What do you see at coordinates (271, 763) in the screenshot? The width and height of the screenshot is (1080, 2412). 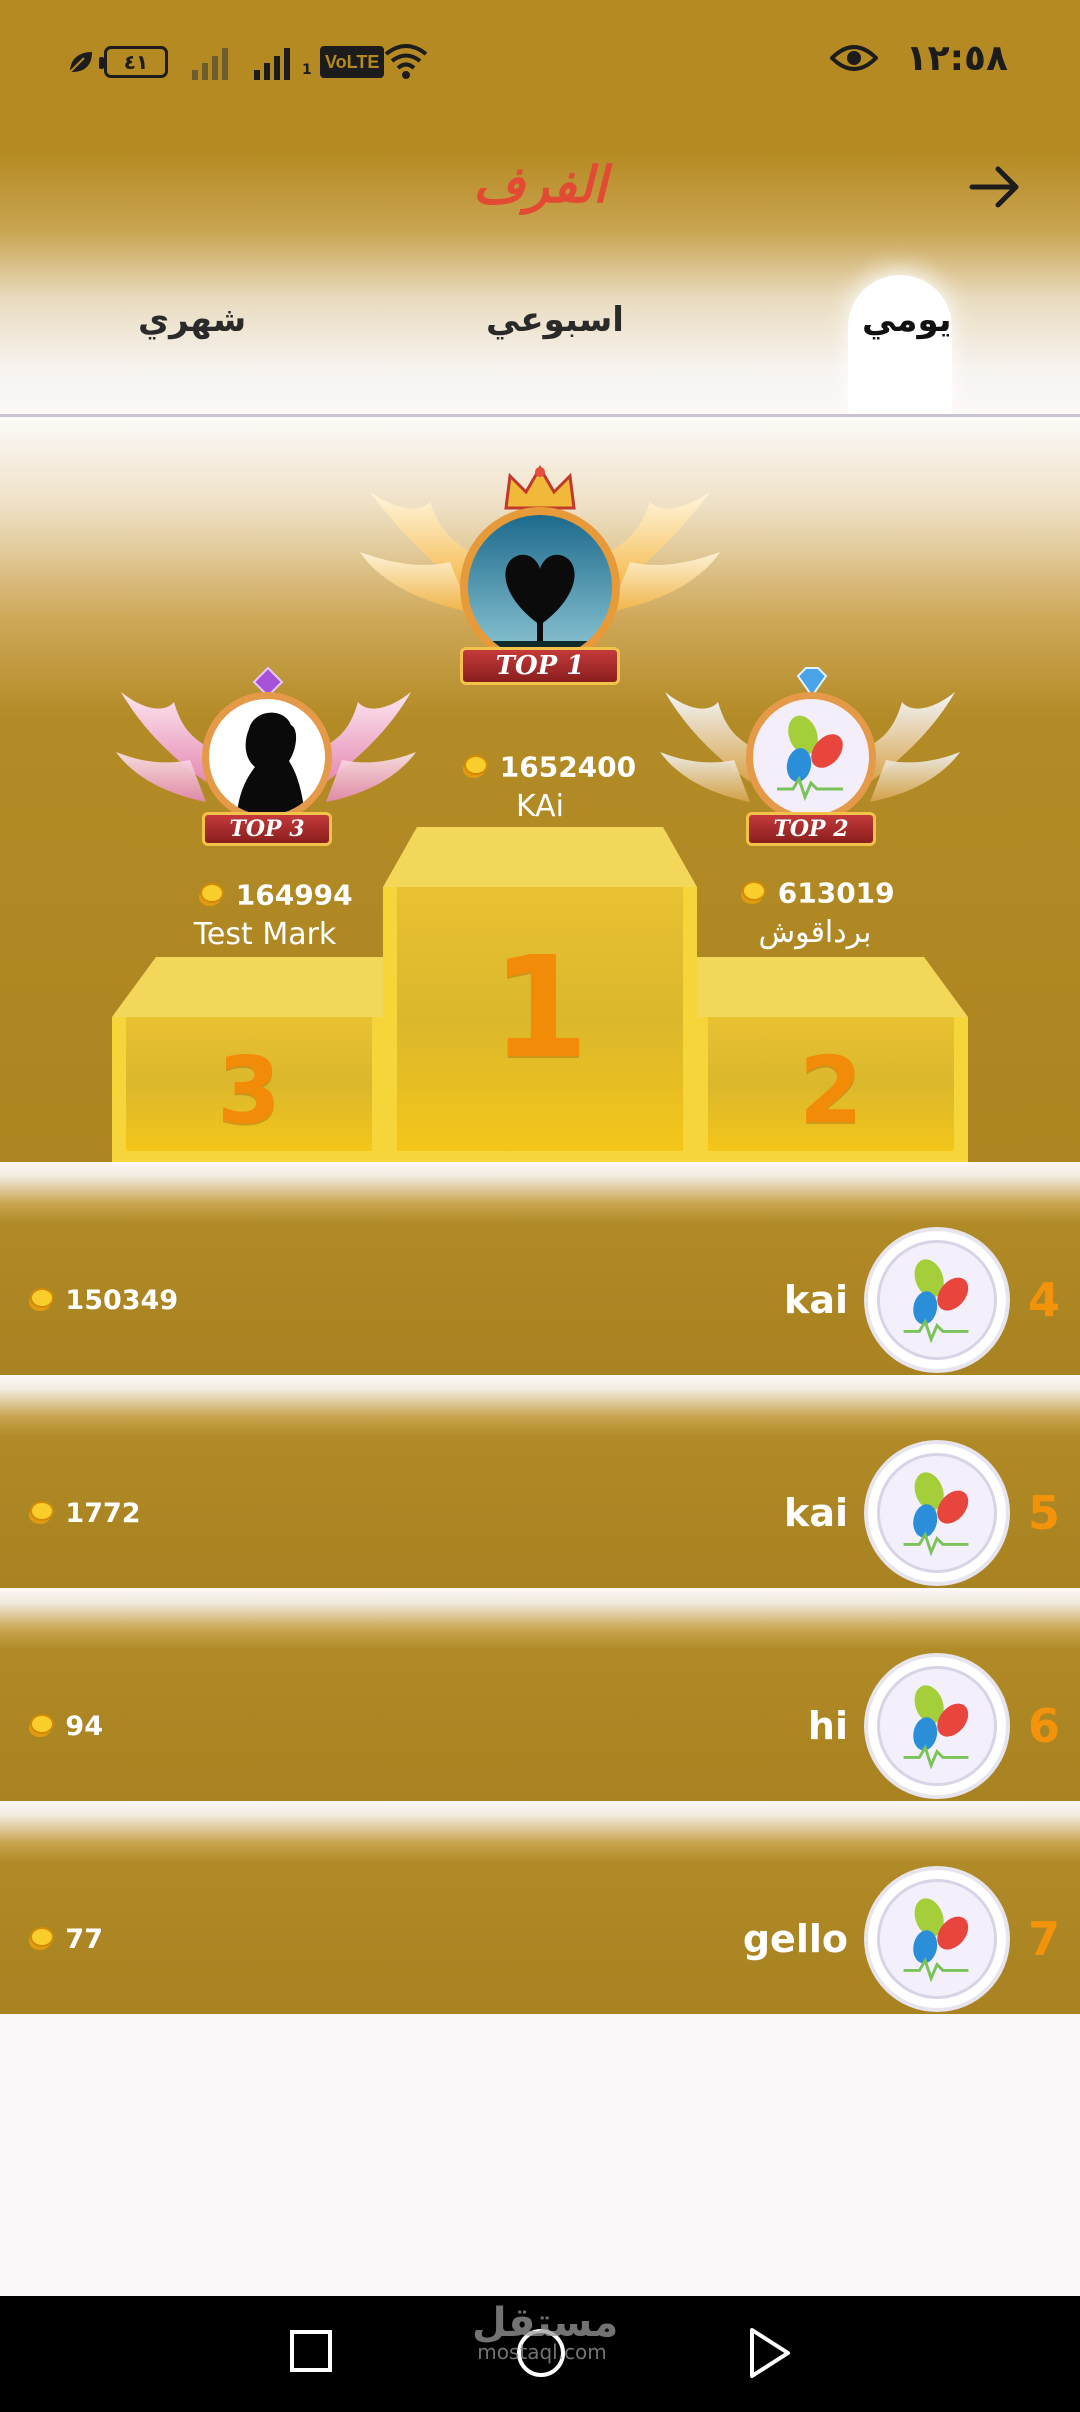 I see `silhouette-icon` at bounding box center [271, 763].